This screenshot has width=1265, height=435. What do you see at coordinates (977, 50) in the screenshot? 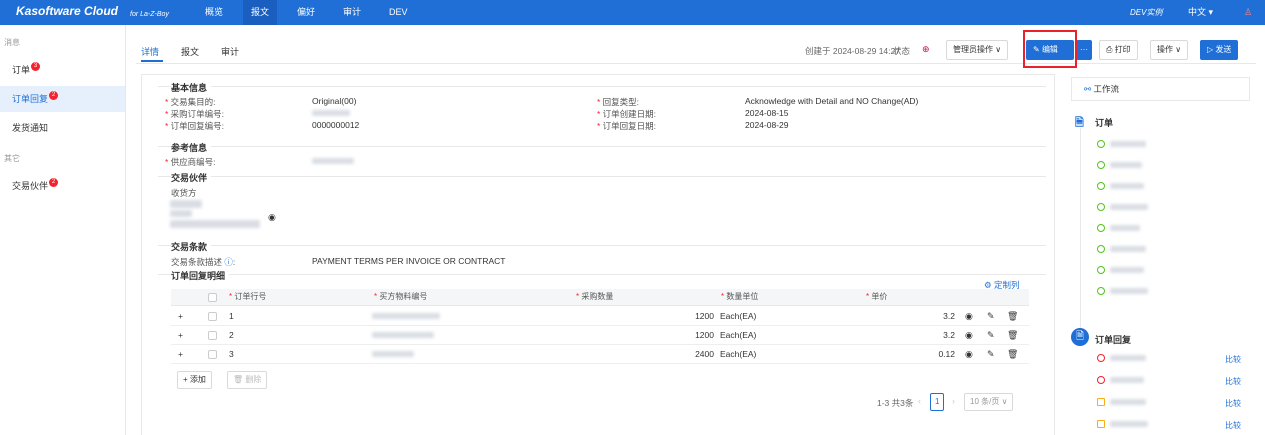
I see `admin-ops-button: 管理员操作 ∨` at bounding box center [977, 50].